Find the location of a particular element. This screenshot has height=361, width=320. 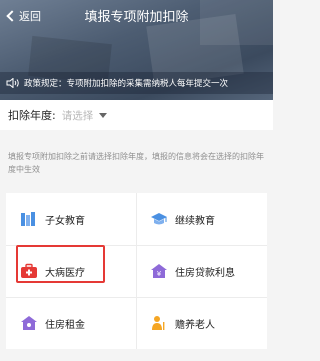

item-housing-rent: 住房租金 is located at coordinates (76, 323).